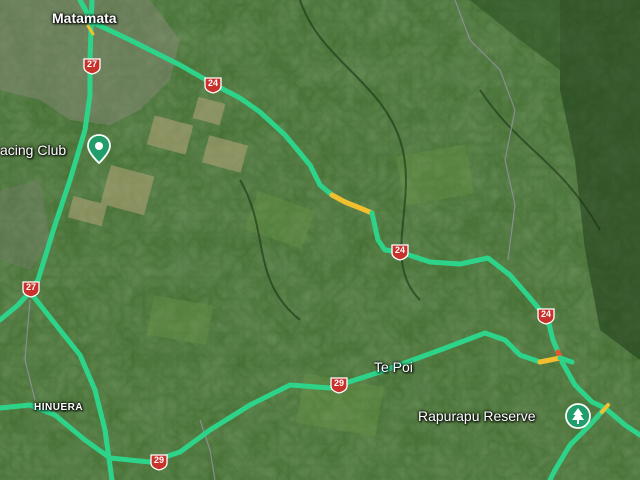 The width and height of the screenshot is (640, 480). What do you see at coordinates (58, 407) in the screenshot?
I see `locality-label: HINUERA` at bounding box center [58, 407].